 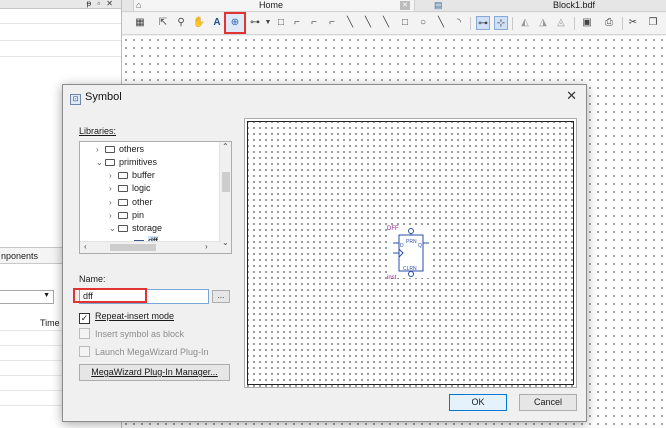 I want to click on orthogonal-bus-icon: ⌐, so click(x=314, y=23).